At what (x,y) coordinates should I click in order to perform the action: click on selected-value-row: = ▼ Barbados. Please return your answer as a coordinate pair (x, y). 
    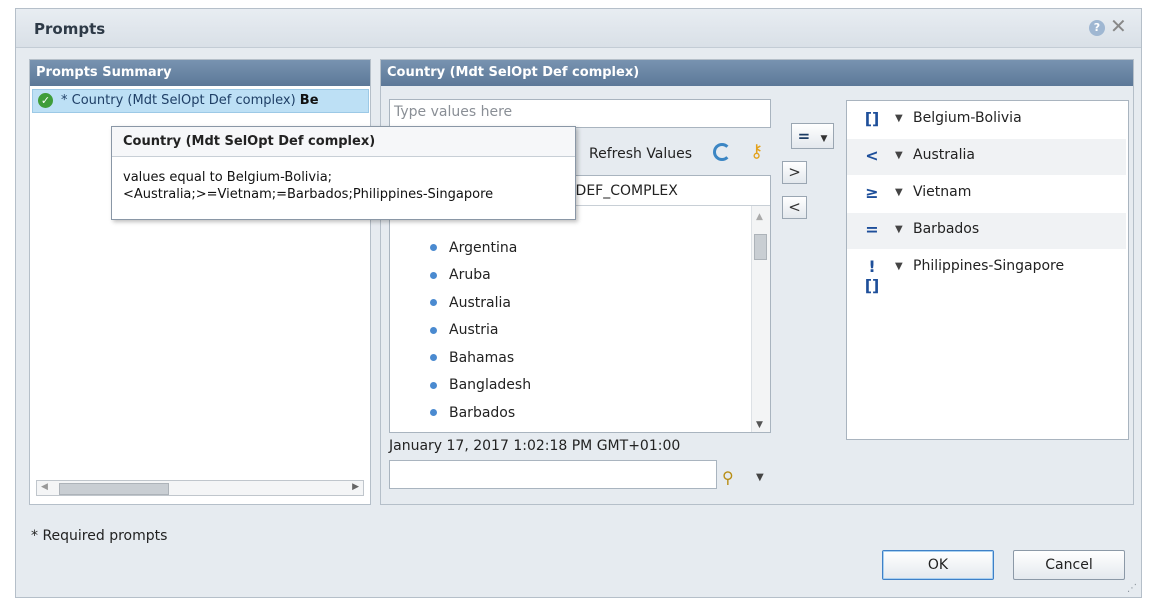
    Looking at the image, I should click on (986, 231).